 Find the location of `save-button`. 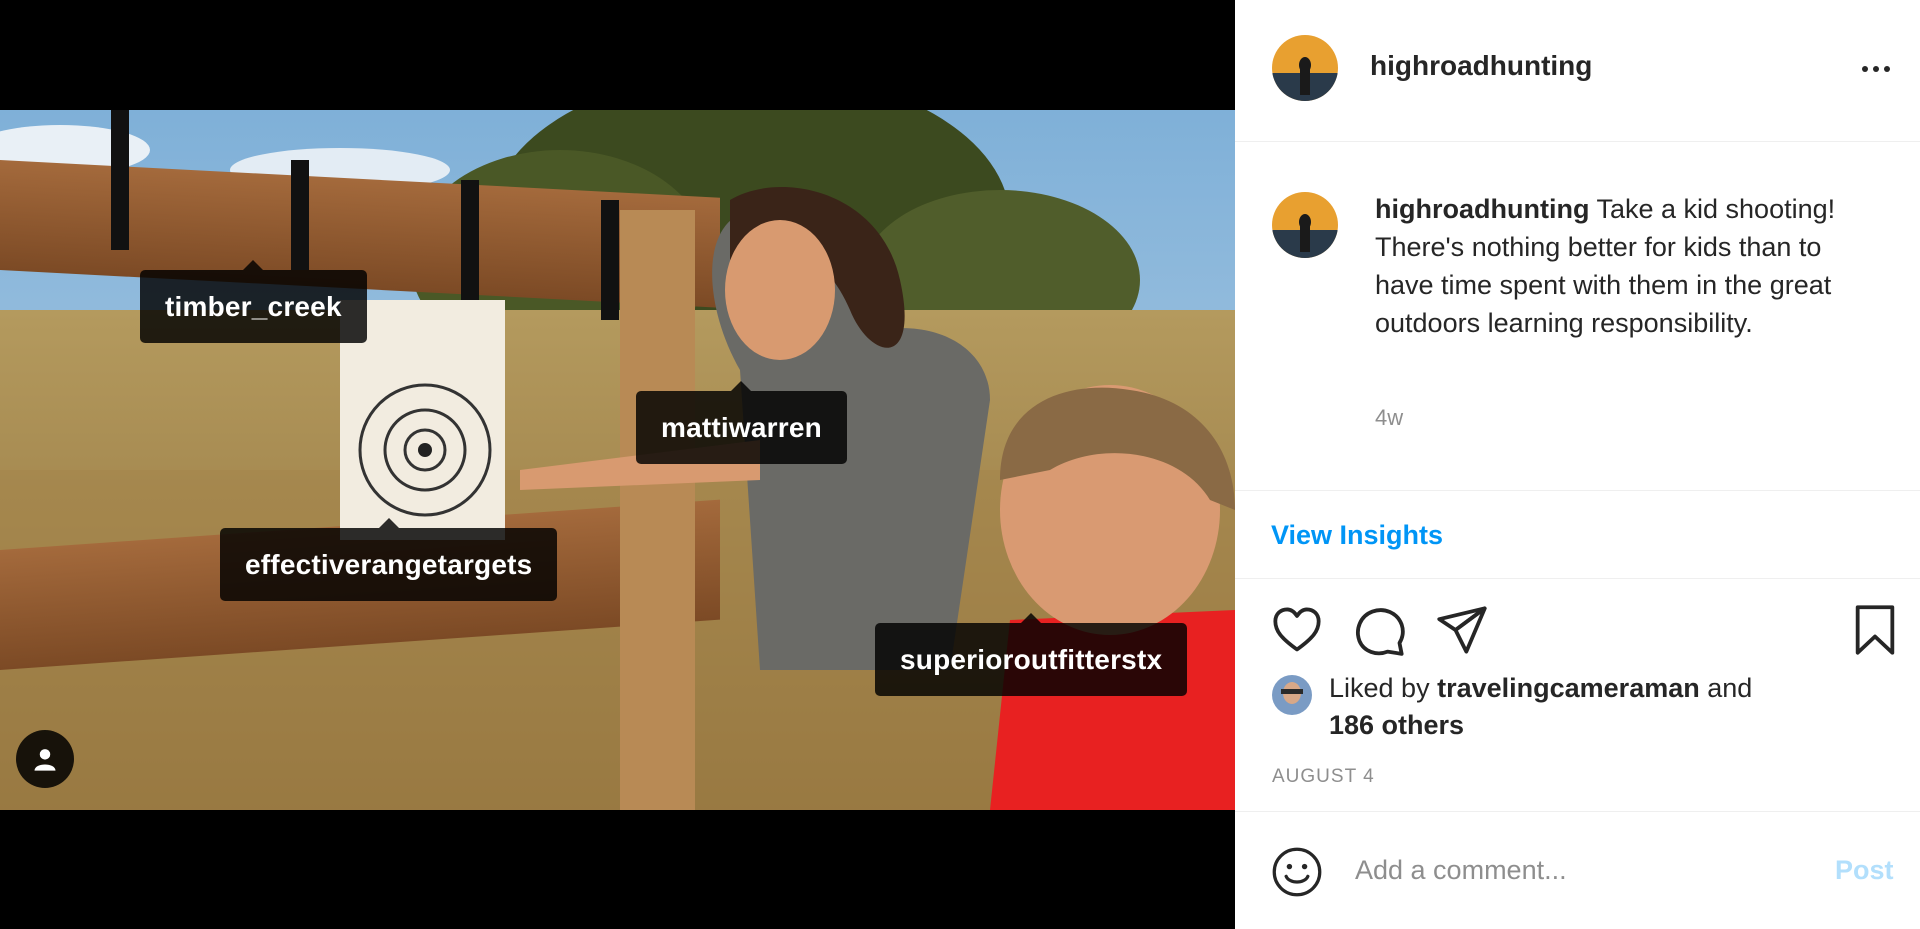

save-button is located at coordinates (1875, 632).